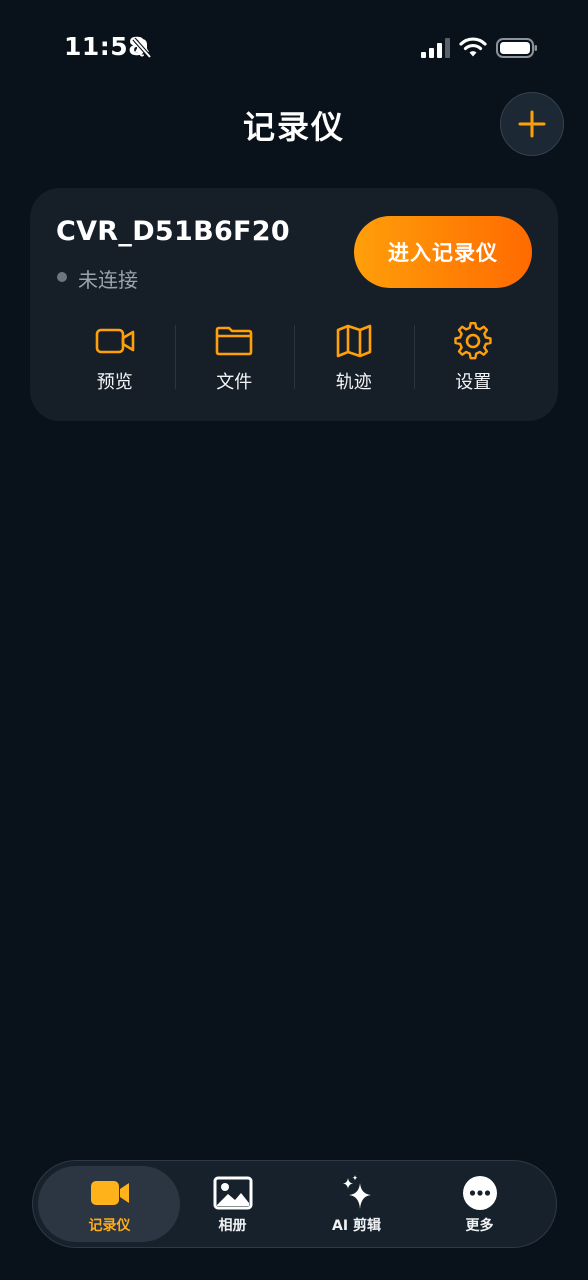 This screenshot has height=1280, width=588. What do you see at coordinates (115, 357) in the screenshot?
I see `action-preview: 预览` at bounding box center [115, 357].